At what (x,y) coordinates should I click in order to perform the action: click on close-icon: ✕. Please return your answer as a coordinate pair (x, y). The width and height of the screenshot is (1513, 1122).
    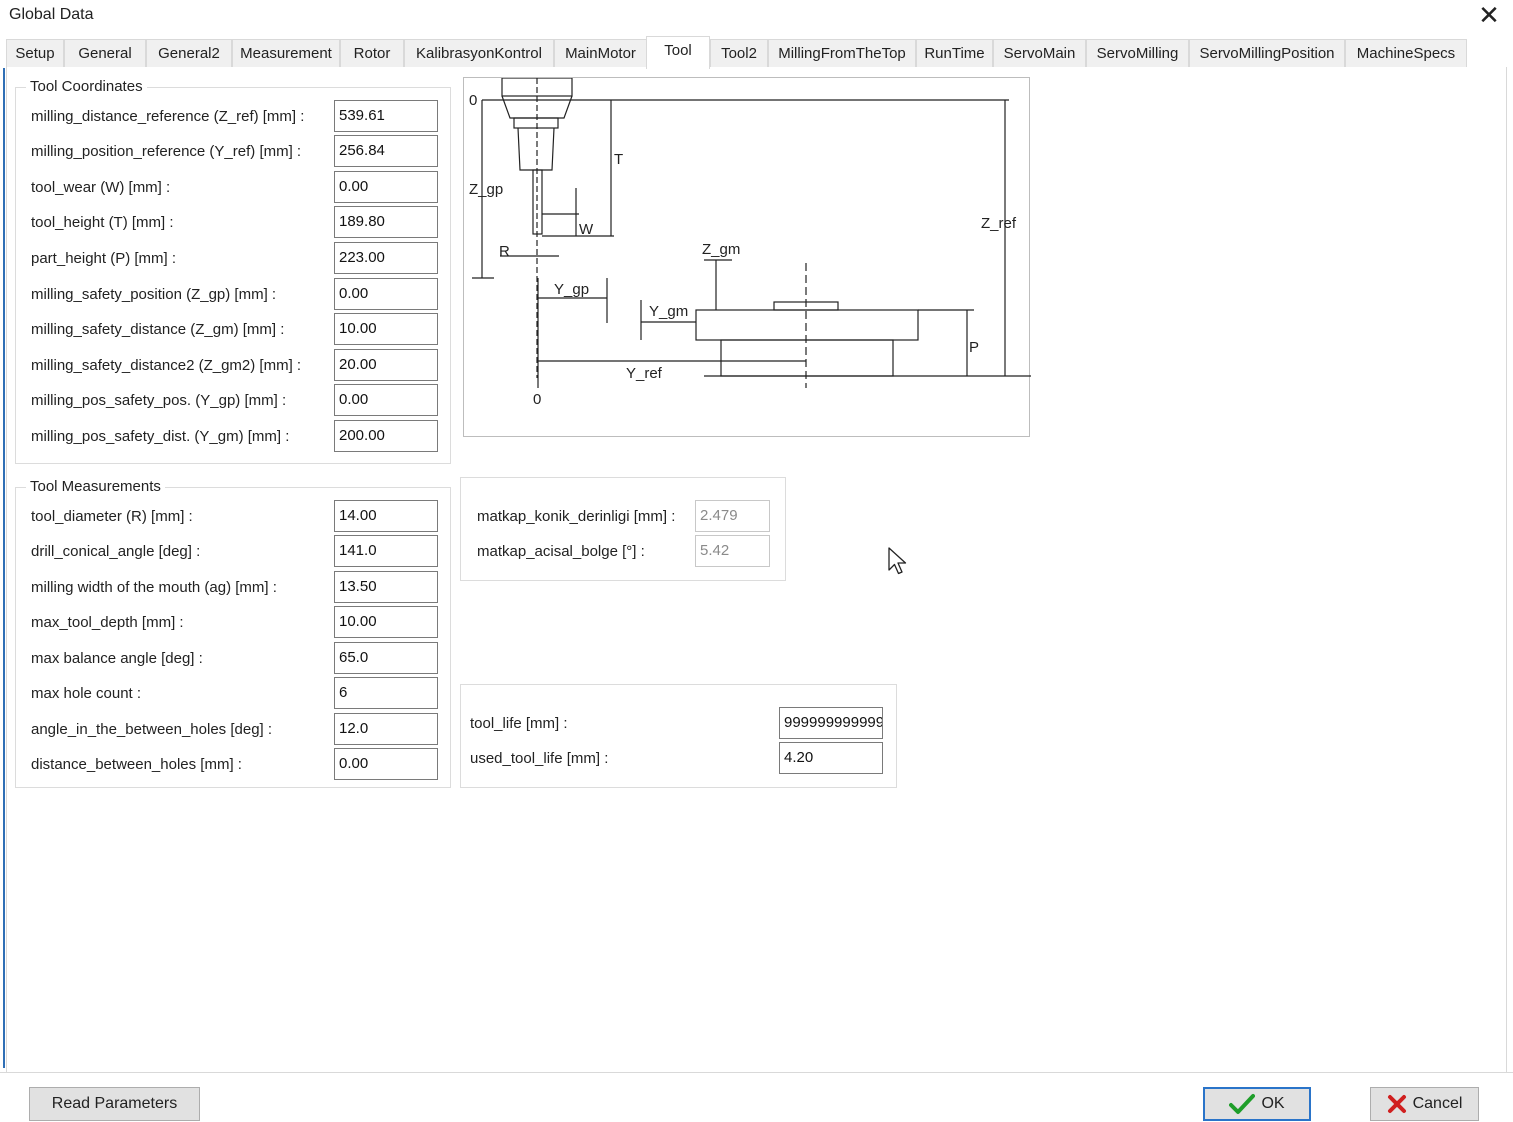
    Looking at the image, I should click on (1489, 16).